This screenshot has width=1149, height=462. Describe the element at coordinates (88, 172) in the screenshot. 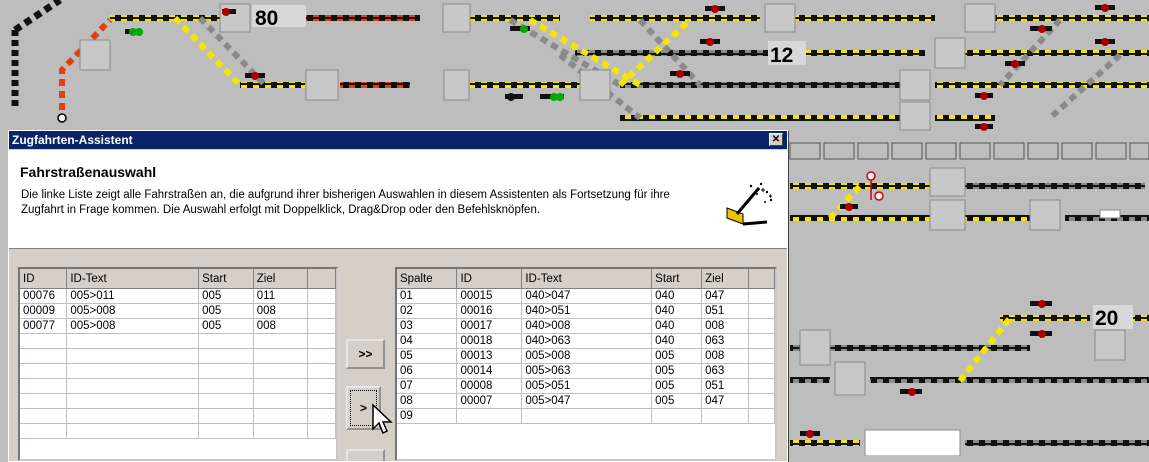

I see `page-title: Fahrstraßenauswahl` at that location.